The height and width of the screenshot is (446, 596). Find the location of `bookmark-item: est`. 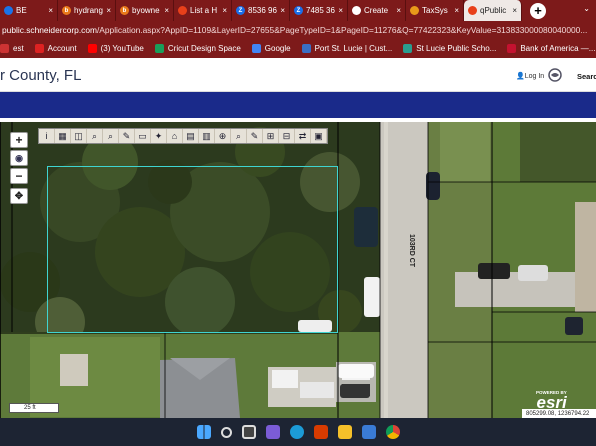

bookmark-item: est is located at coordinates (12, 48).